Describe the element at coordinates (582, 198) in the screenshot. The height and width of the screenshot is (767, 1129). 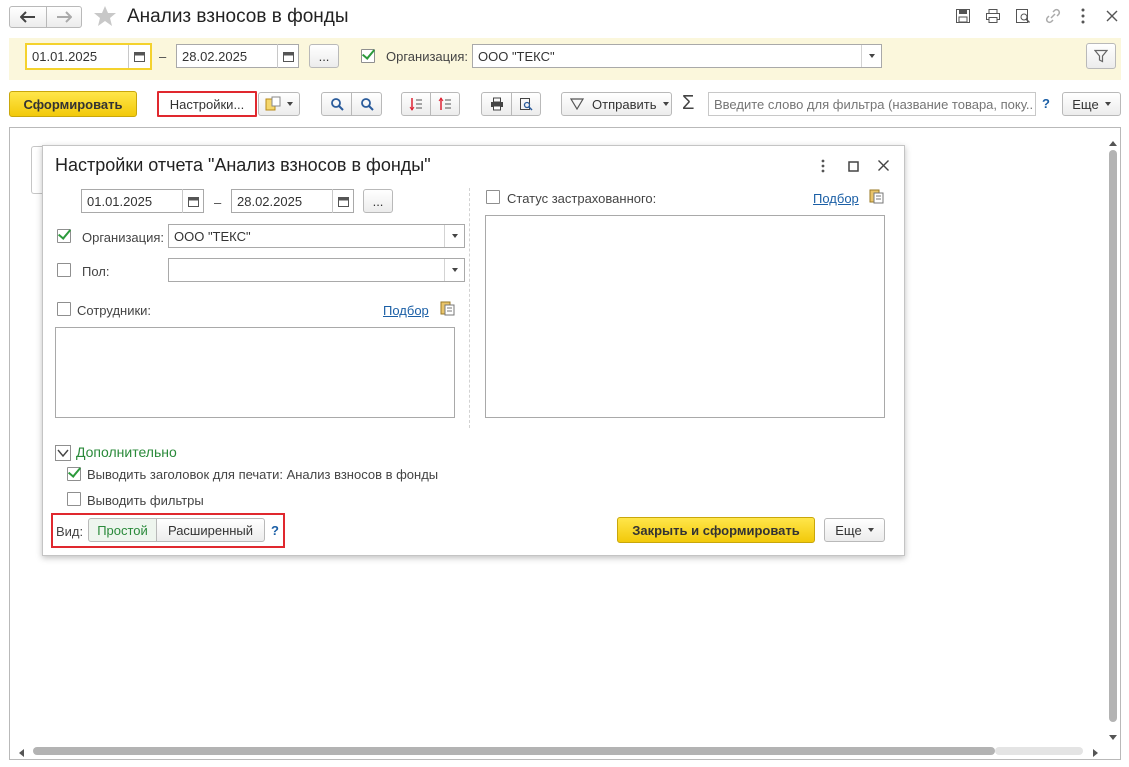
I see `status-label: Статус застрахованного:` at that location.